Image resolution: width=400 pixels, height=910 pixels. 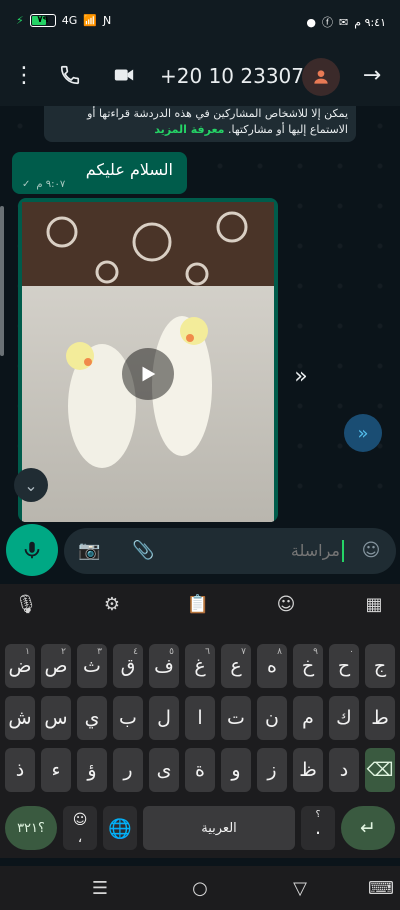 I want to click on video-call-icon, so click(x=124, y=76).